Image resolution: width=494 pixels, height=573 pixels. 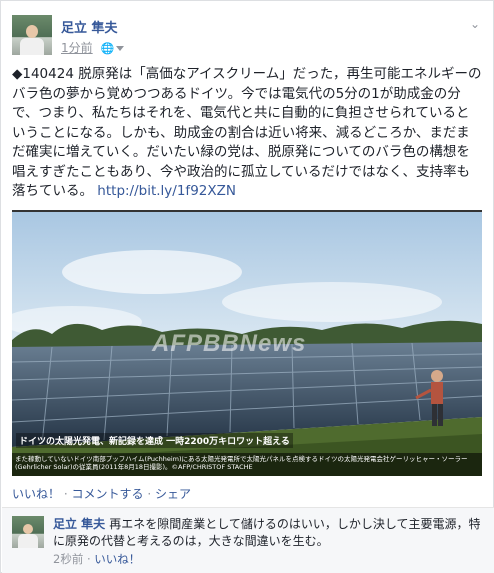 I want to click on caret-down-icon, so click(x=120, y=48).